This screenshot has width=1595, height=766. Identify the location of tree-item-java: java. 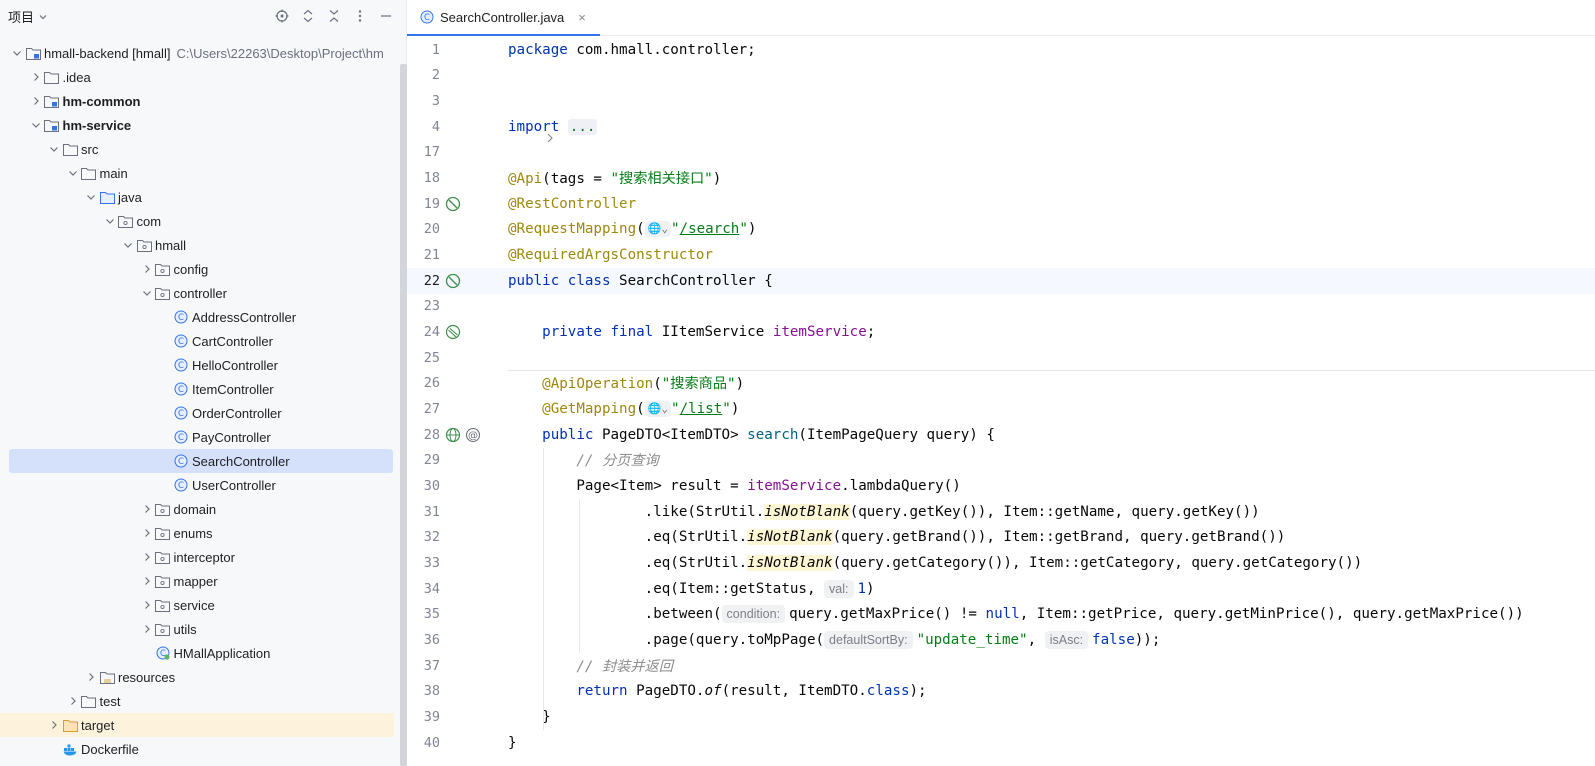
(197, 197).